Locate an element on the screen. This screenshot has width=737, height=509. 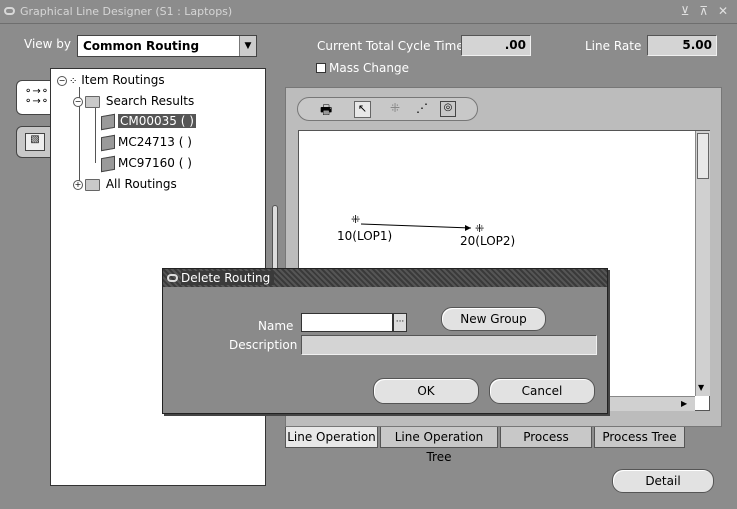
view-by-label: View by is located at coordinates (48, 44).